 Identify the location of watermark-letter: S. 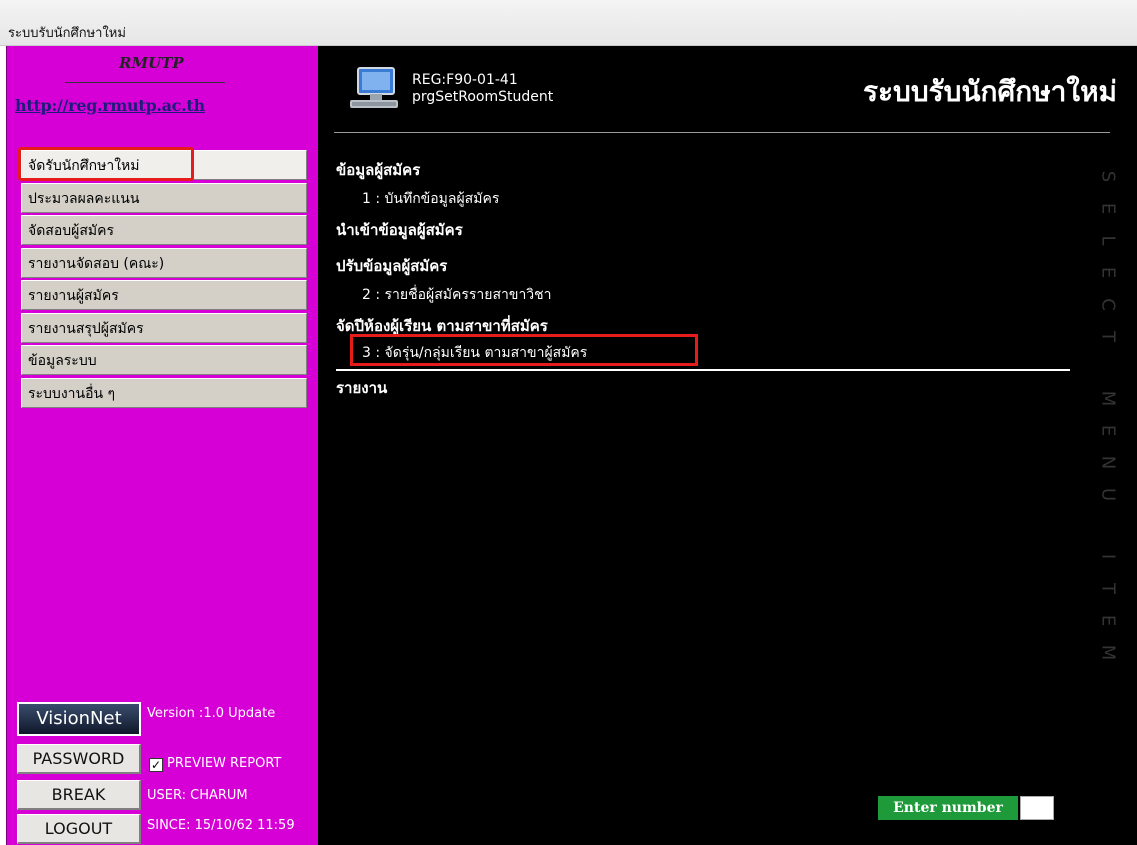
(1108, 176).